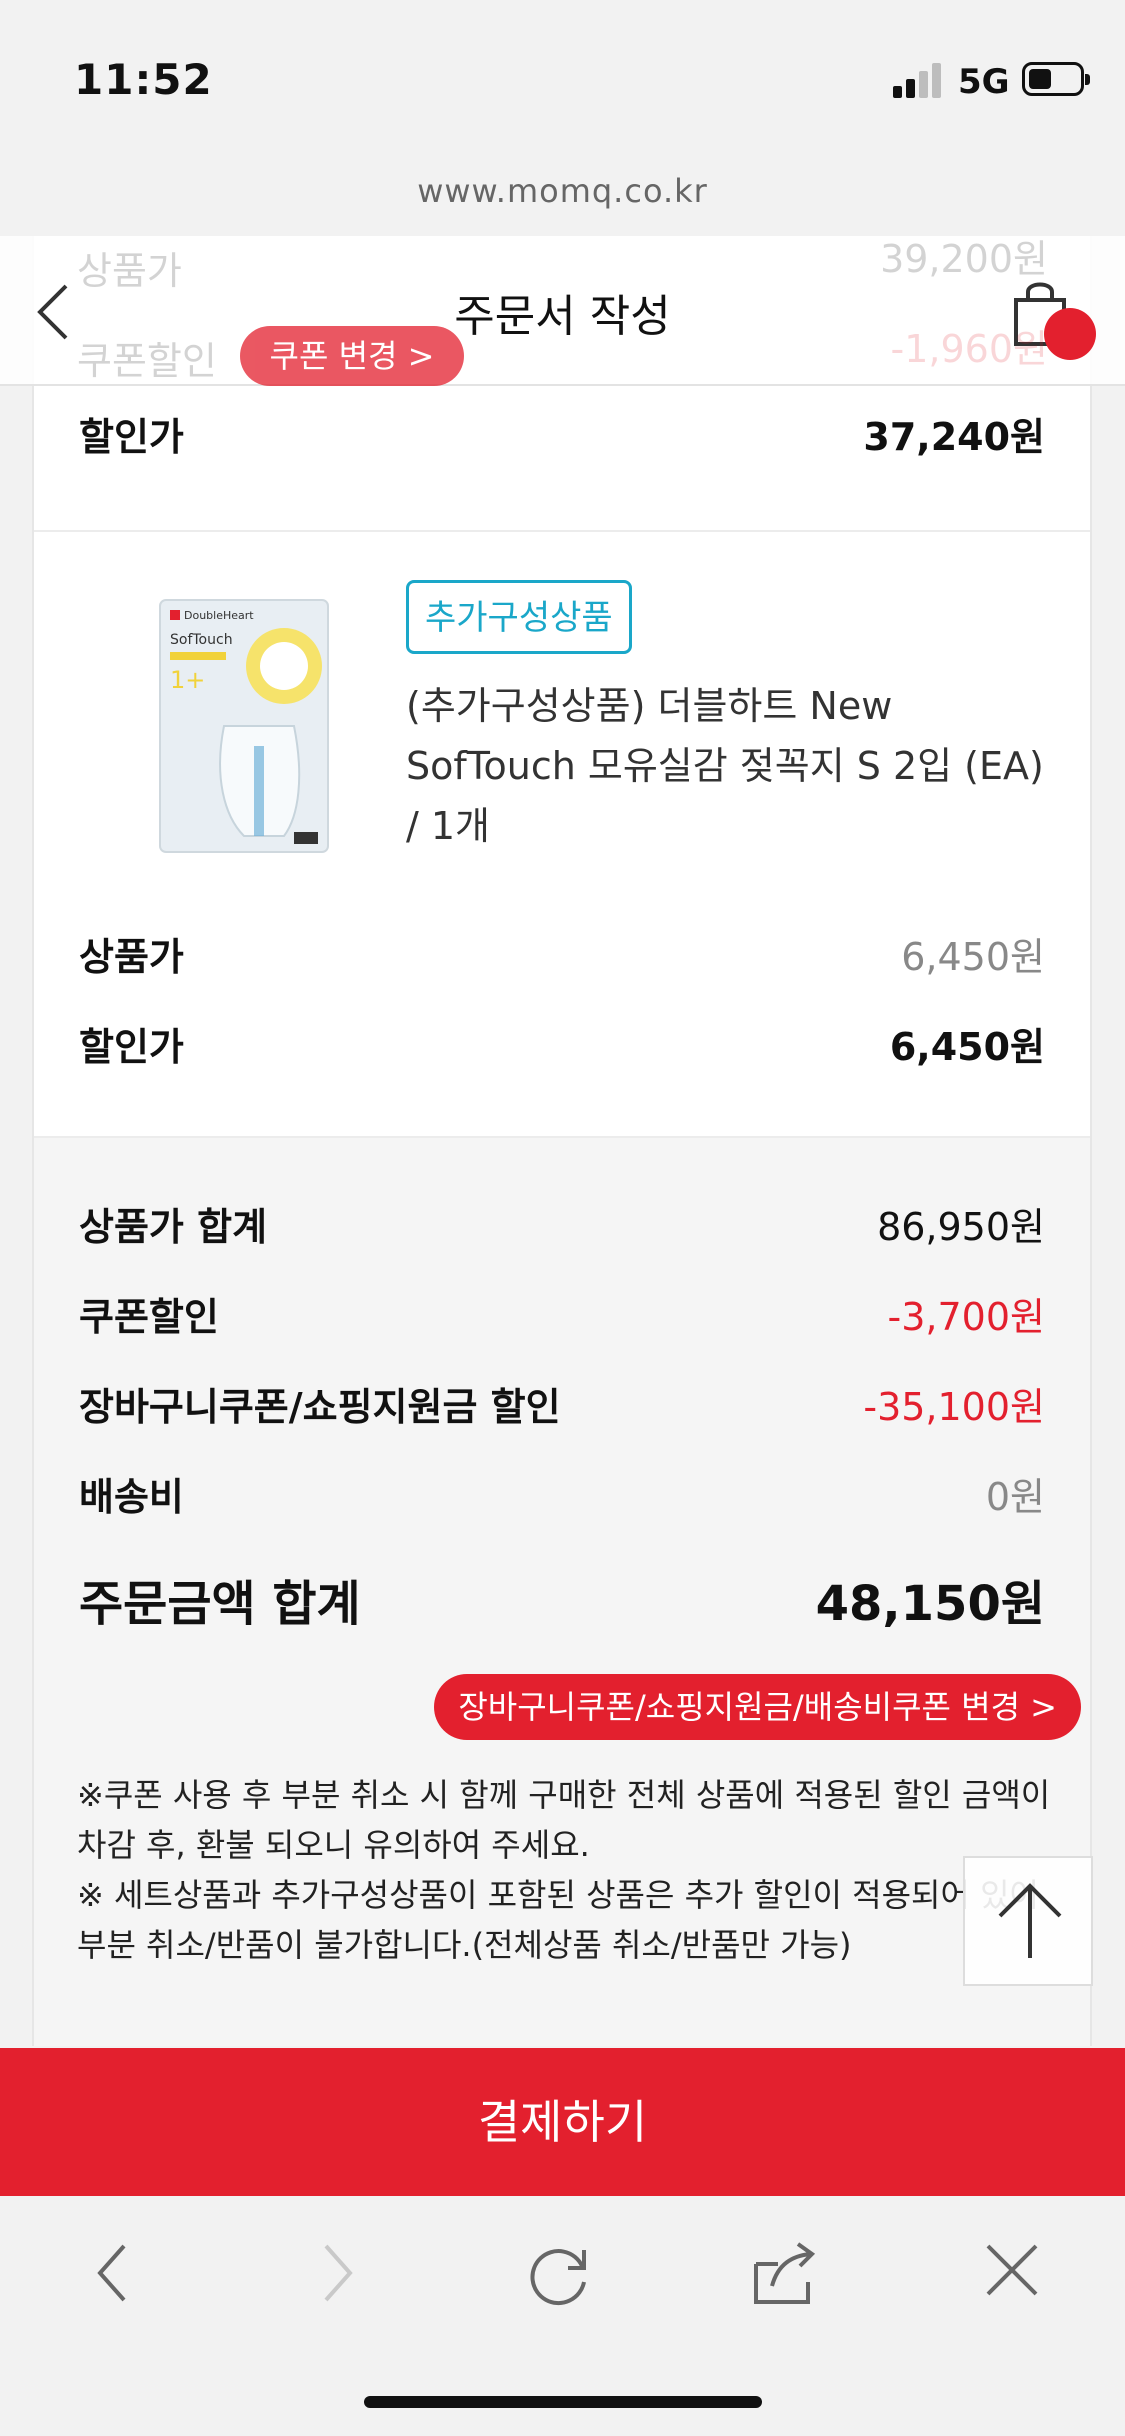 This screenshot has height=2436, width=1125. What do you see at coordinates (519, 617) in the screenshot?
I see `extra-item-tag: 추가구성상품` at bounding box center [519, 617].